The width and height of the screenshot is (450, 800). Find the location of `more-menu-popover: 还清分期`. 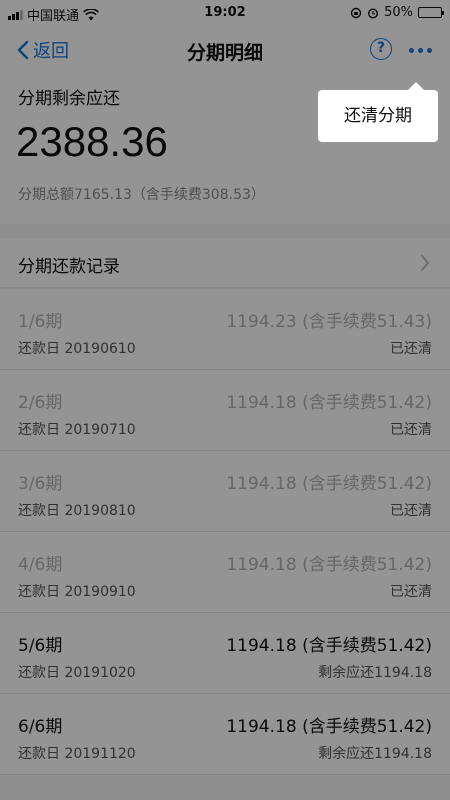

more-menu-popover: 还清分期 is located at coordinates (378, 112).